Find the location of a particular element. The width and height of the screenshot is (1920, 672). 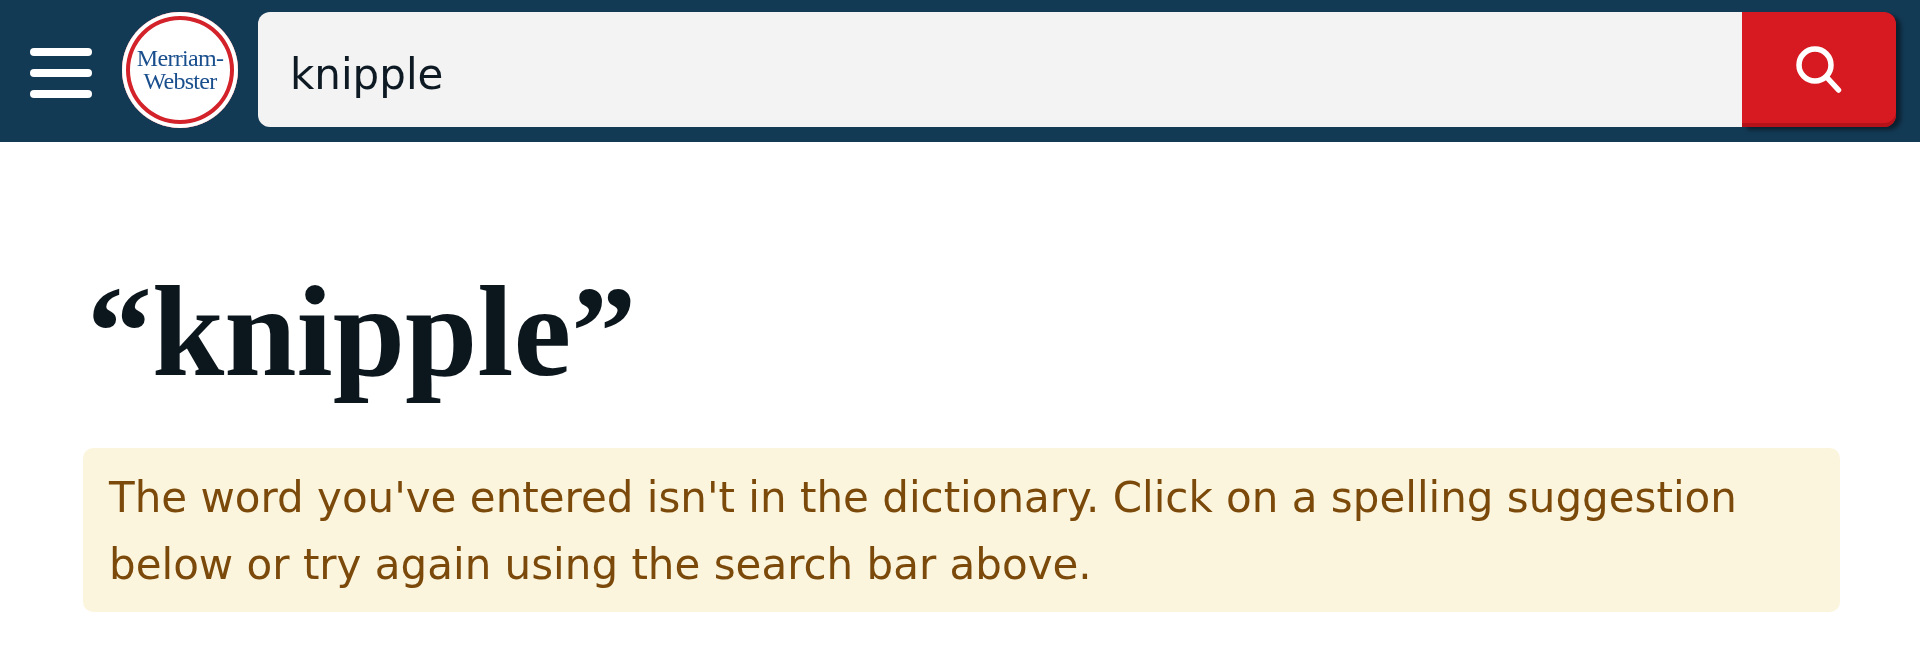

search-button is located at coordinates (1819, 69).